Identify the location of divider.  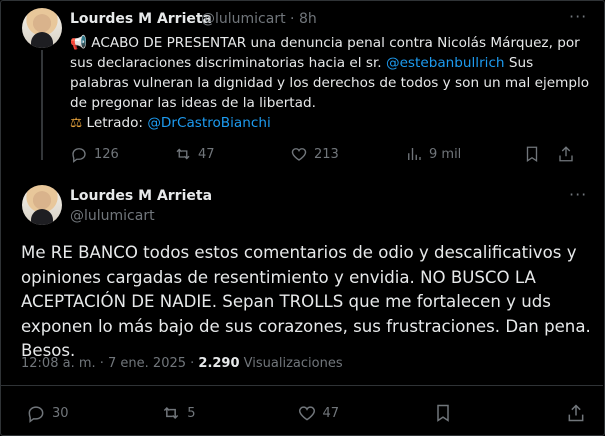
(301, 385).